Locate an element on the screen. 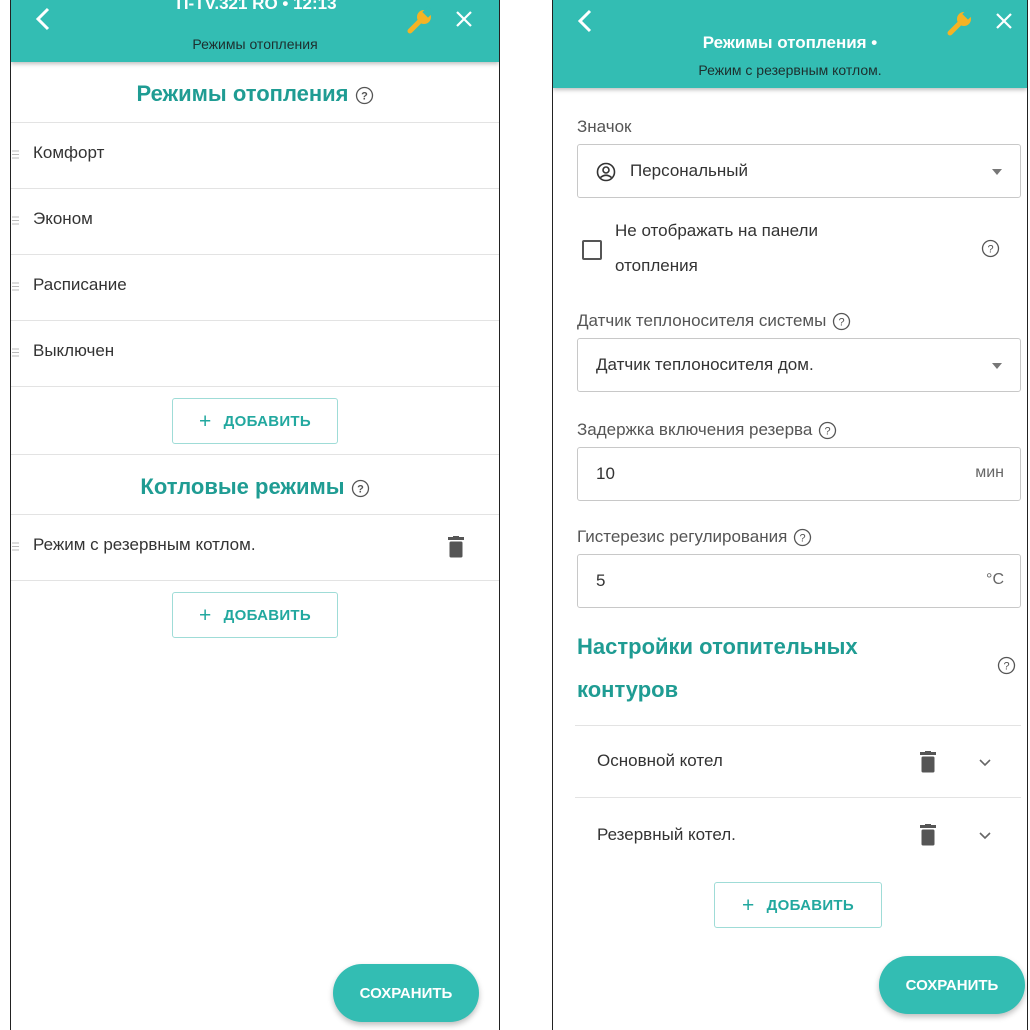 This screenshot has height=1030, width=1030. header-subtitle: Режимы отопления is located at coordinates (255, 44).